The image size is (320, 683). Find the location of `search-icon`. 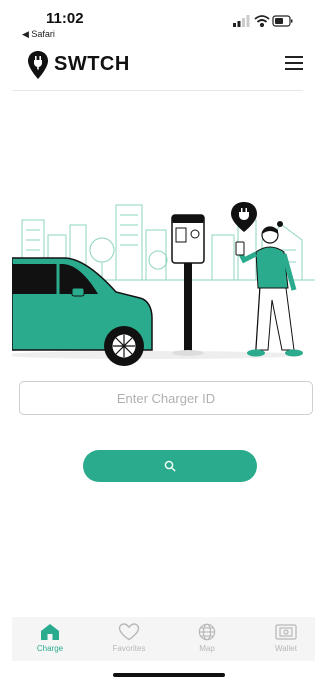

search-icon is located at coordinates (170, 466).